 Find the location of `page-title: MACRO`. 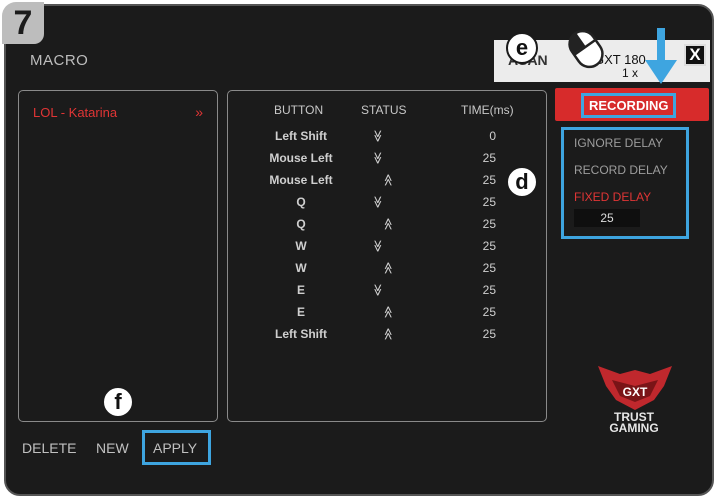

page-title: MACRO is located at coordinates (59, 60).